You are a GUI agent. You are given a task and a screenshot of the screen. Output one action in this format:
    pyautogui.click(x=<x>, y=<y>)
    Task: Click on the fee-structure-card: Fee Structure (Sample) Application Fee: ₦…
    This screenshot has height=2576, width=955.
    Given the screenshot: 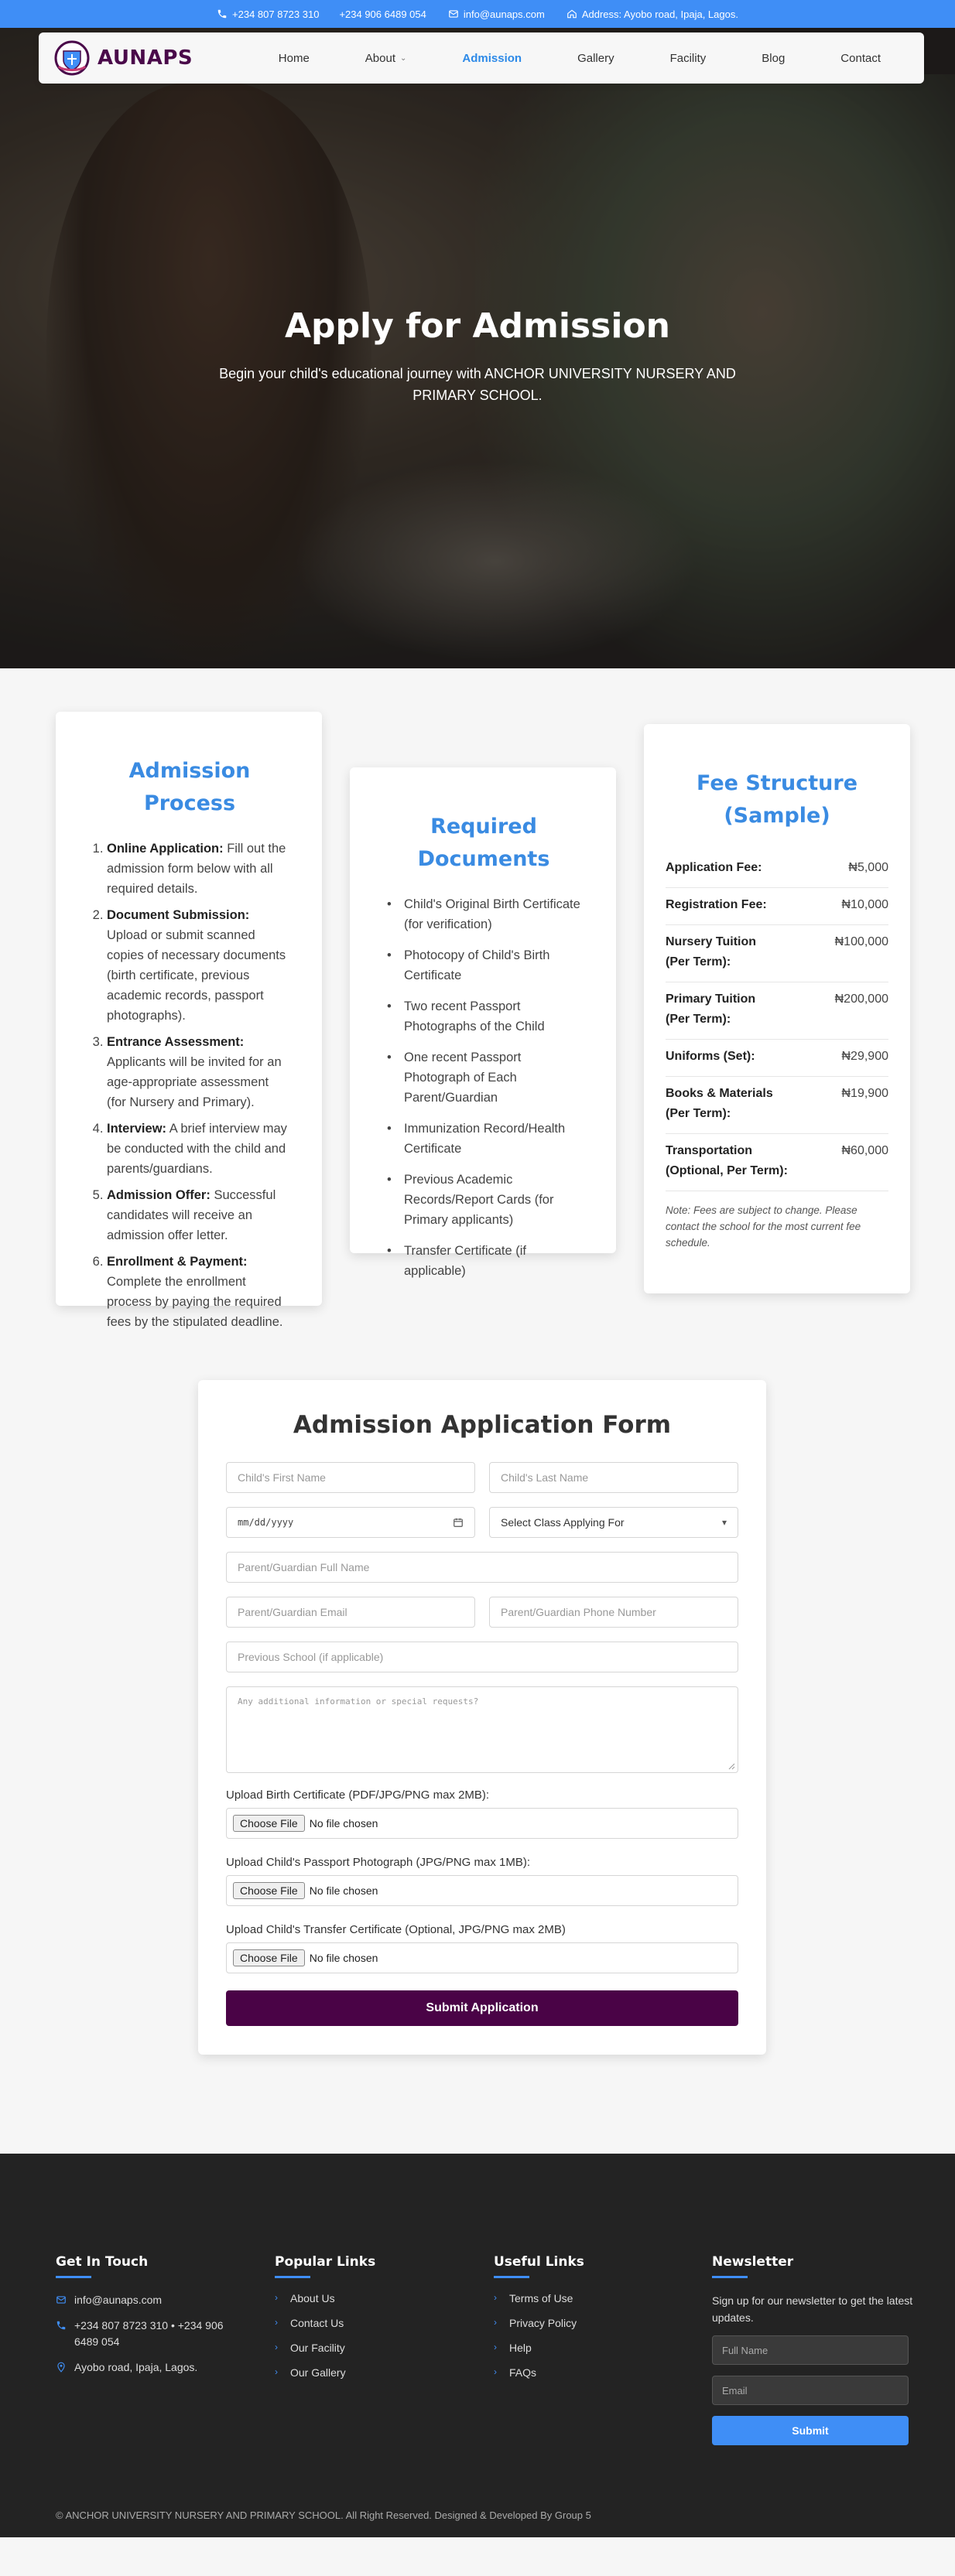 What is the action you would take?
    pyautogui.click(x=777, y=1008)
    